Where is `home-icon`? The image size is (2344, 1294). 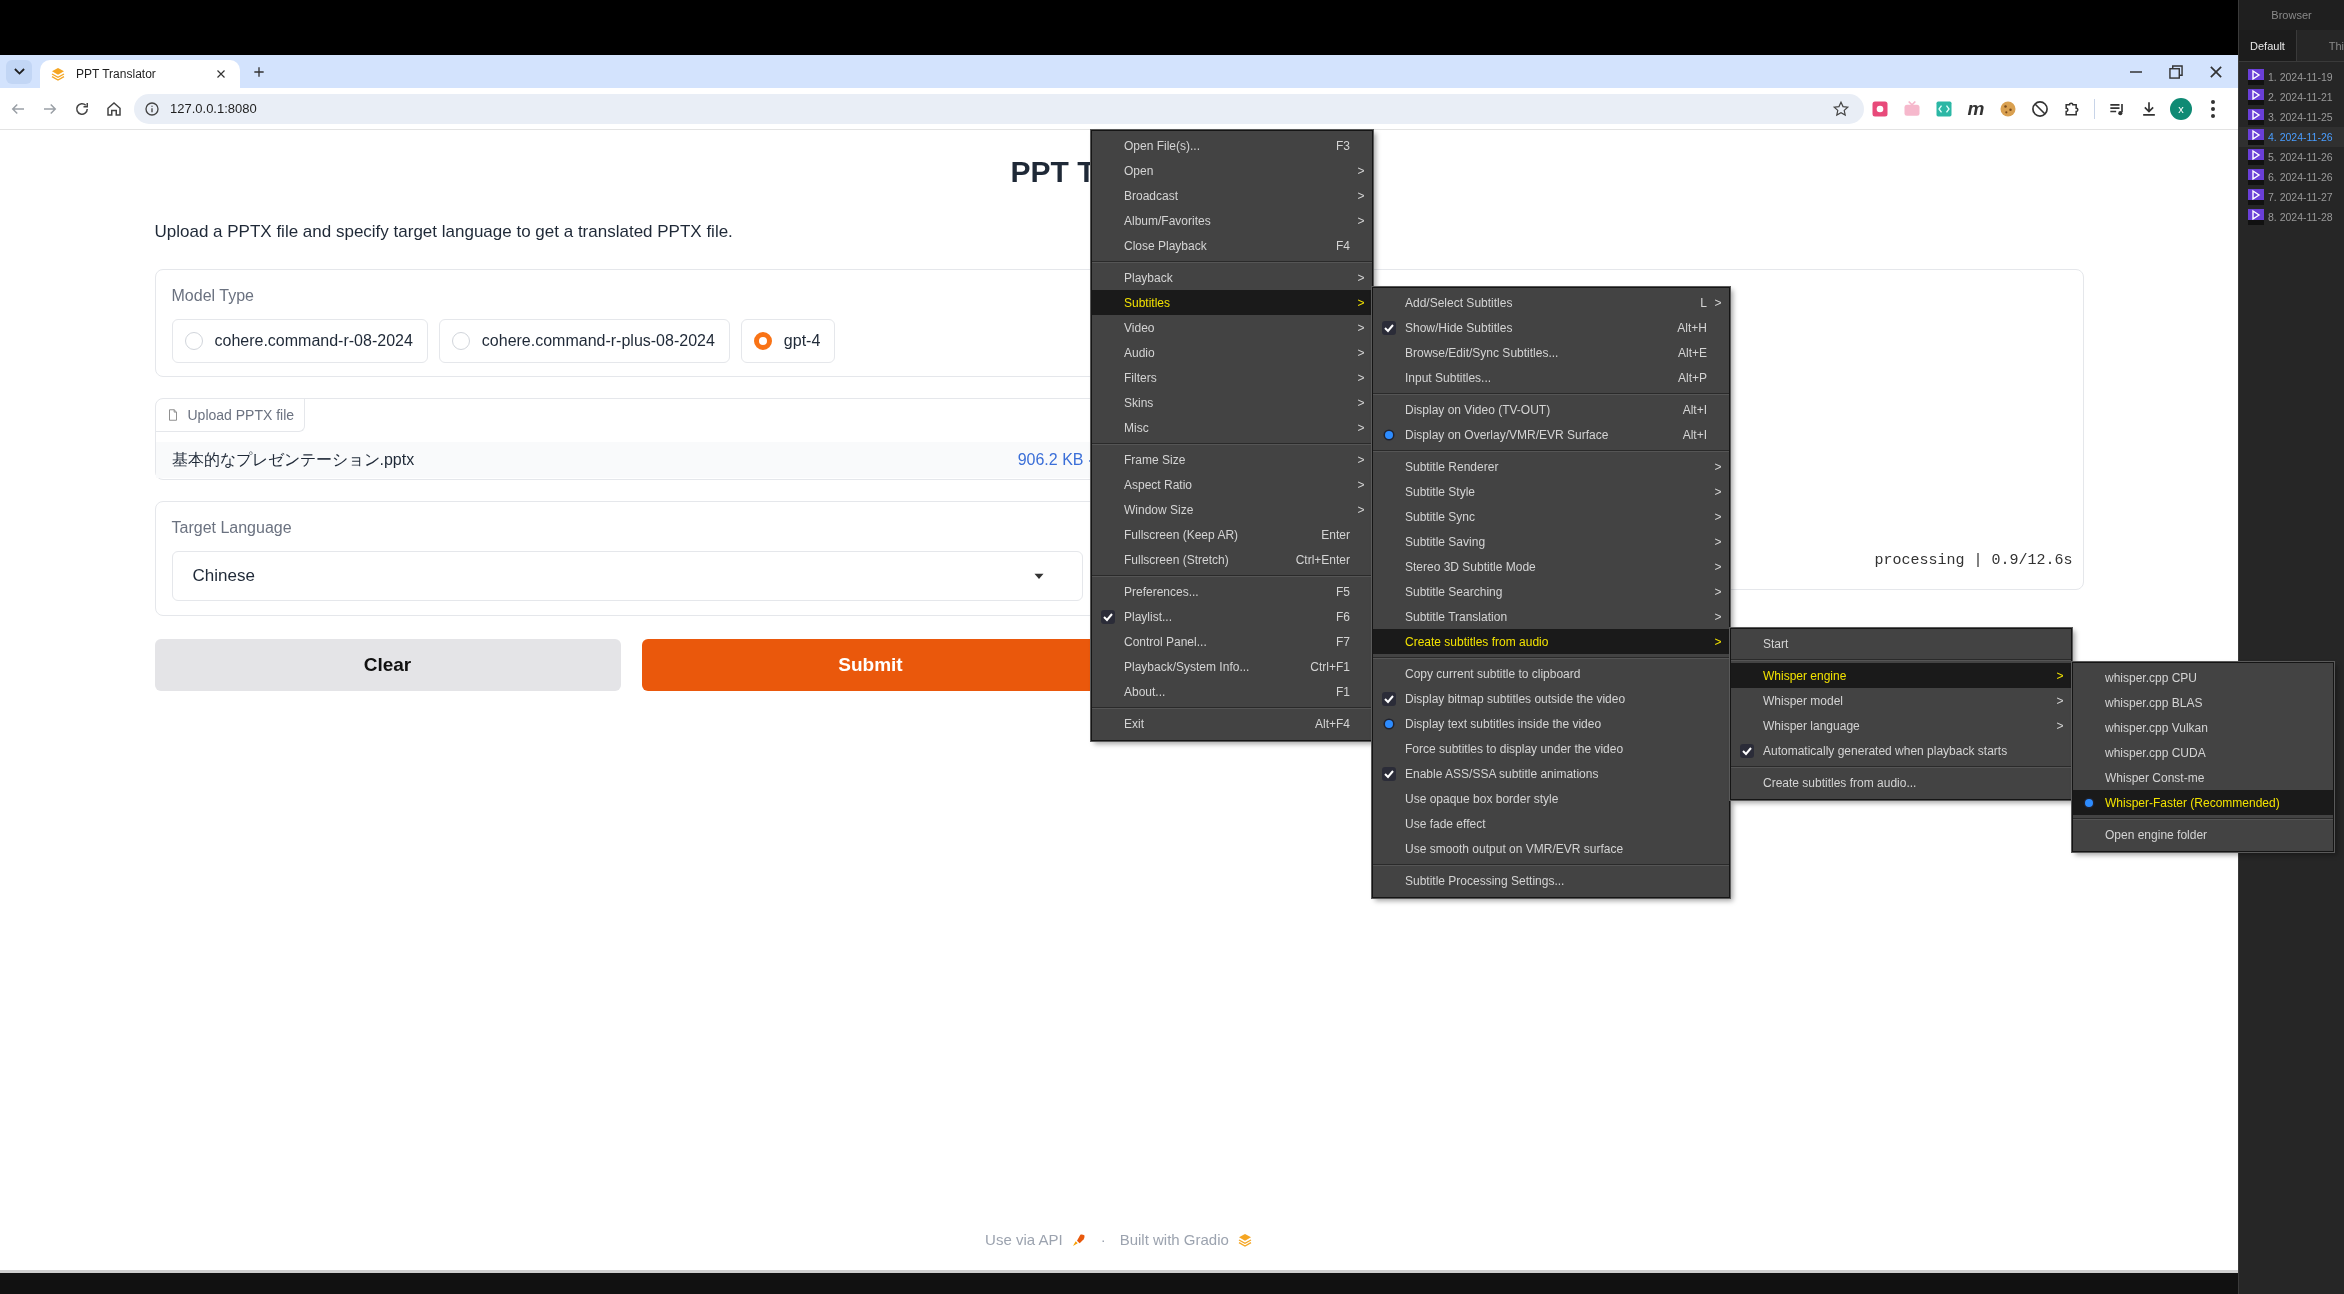 home-icon is located at coordinates (114, 108).